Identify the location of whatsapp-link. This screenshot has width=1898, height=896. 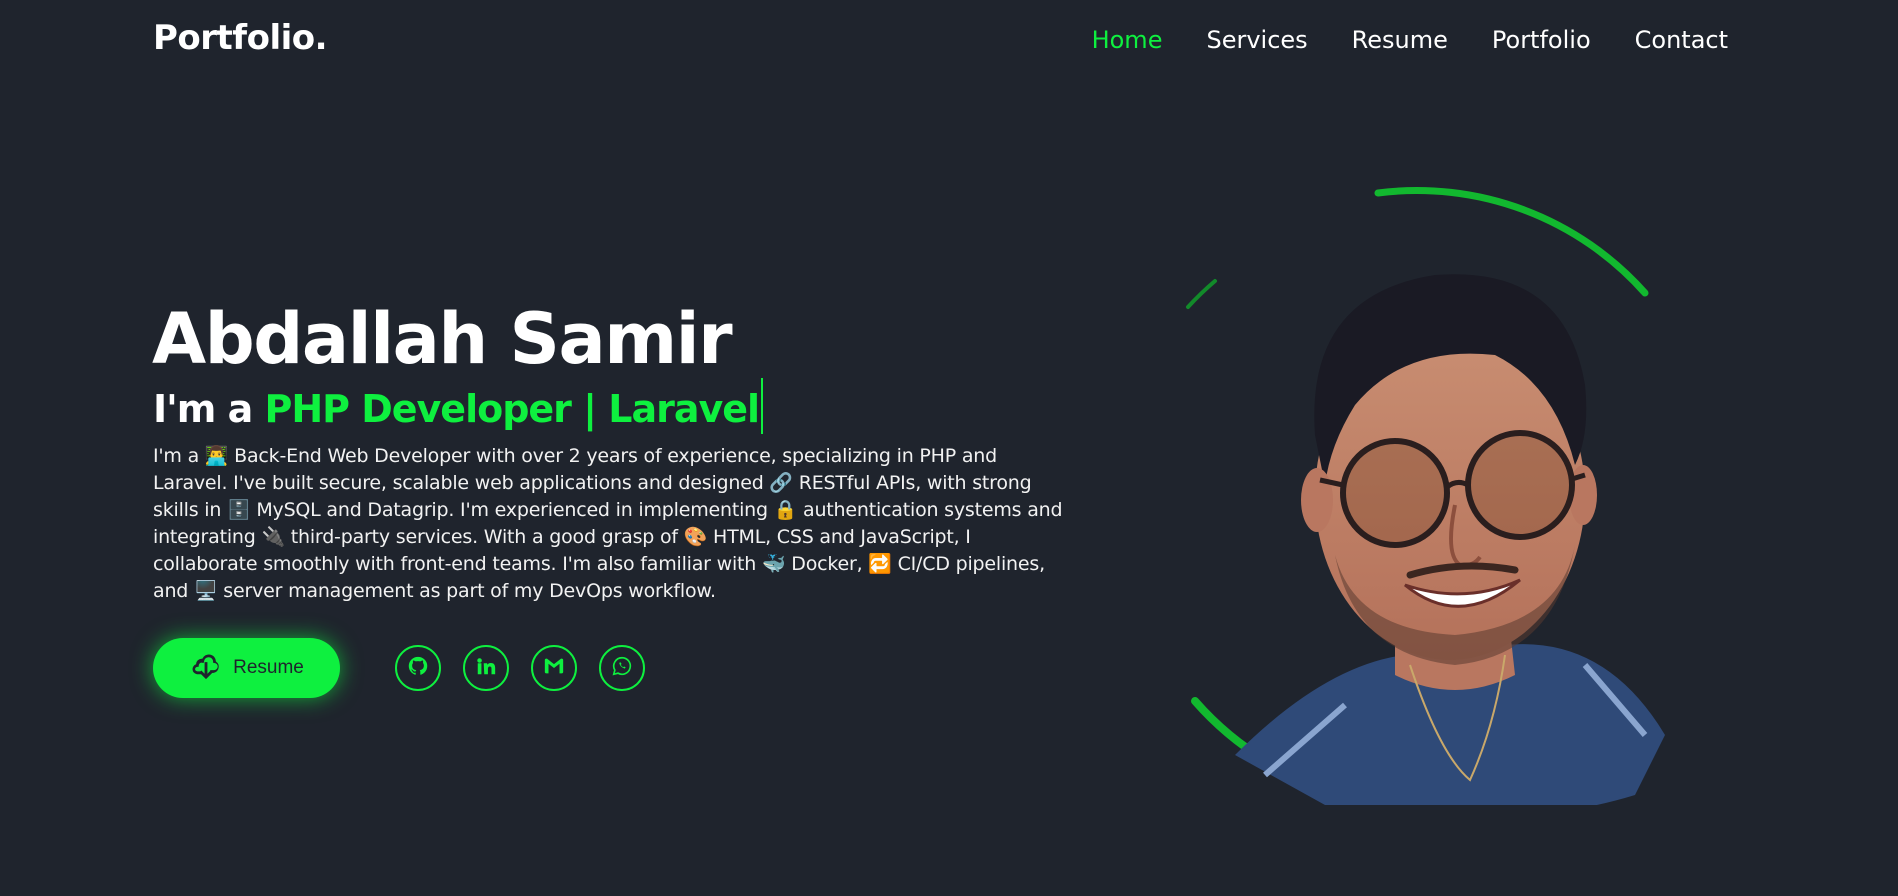
(622, 668).